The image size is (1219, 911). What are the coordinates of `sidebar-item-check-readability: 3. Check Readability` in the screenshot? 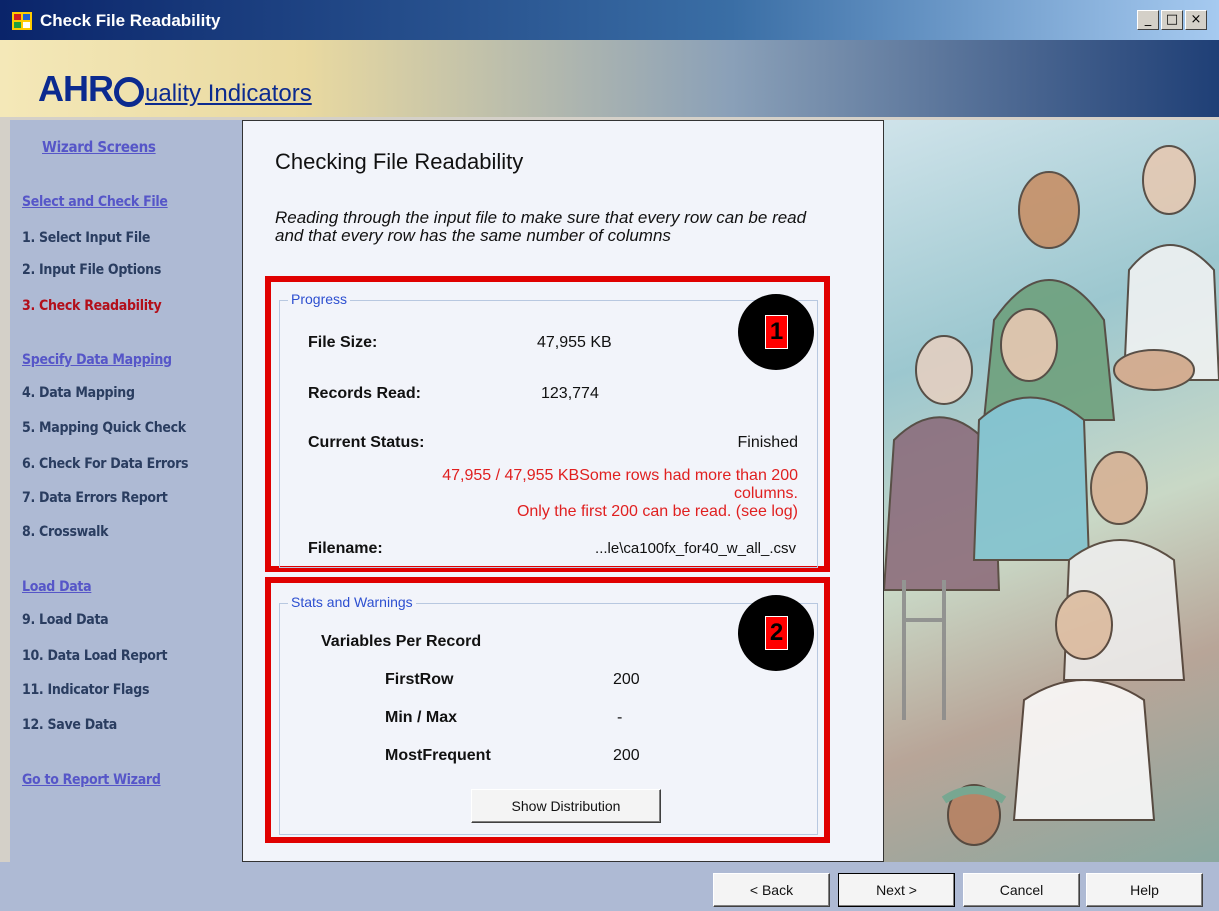 It's located at (92, 306).